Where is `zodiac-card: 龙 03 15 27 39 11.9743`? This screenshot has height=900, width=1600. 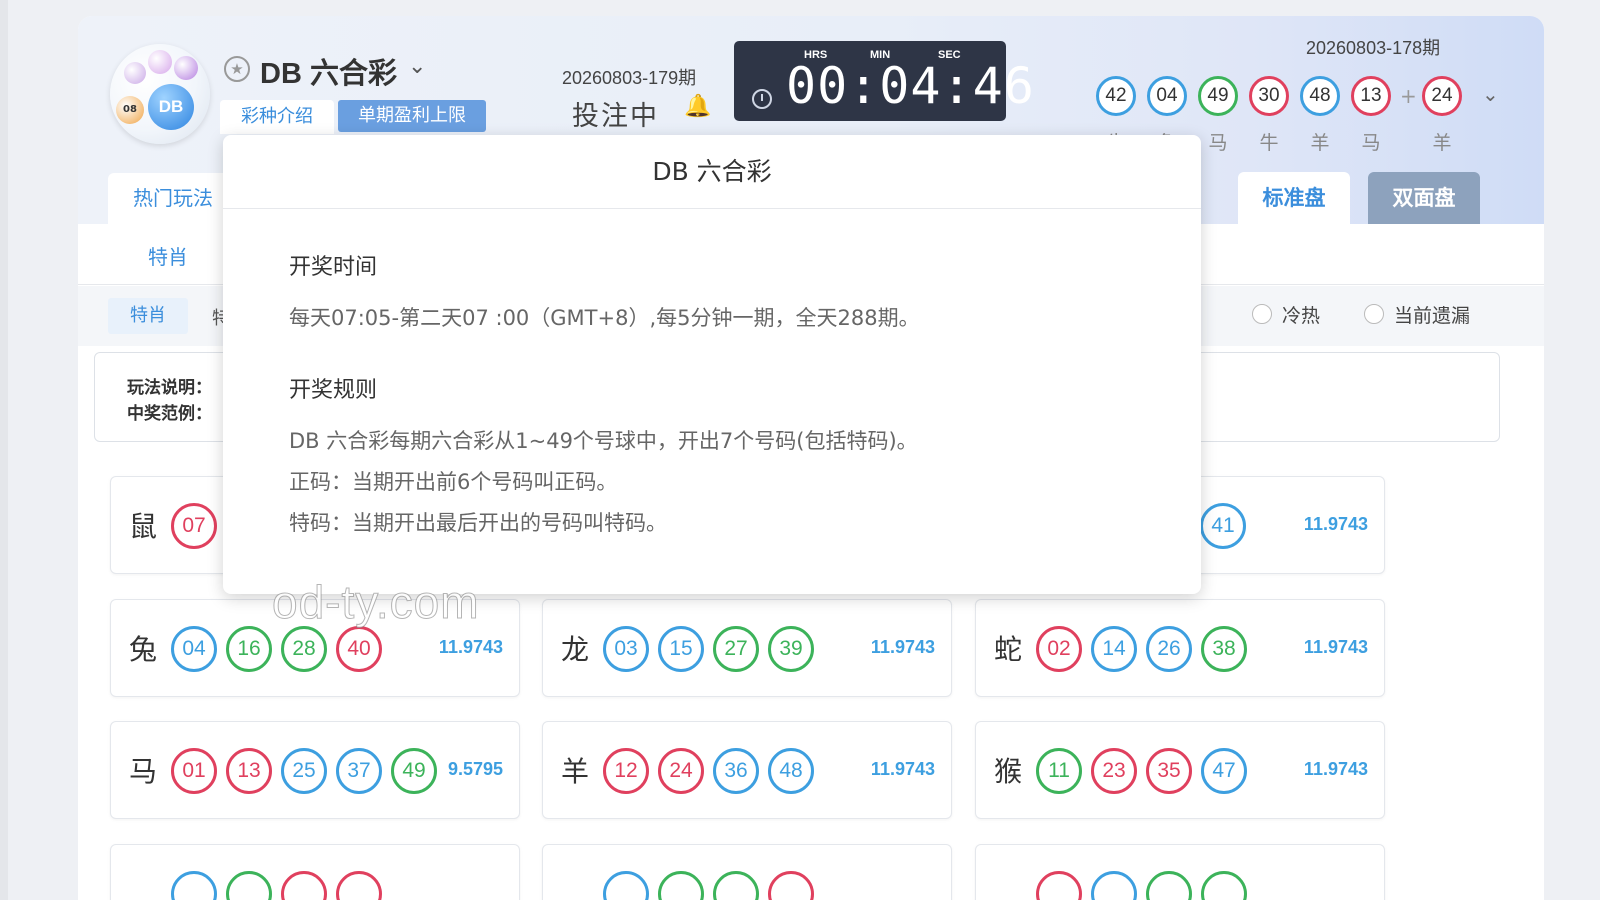 zodiac-card: 龙 03 15 27 39 11.9743 is located at coordinates (747, 648).